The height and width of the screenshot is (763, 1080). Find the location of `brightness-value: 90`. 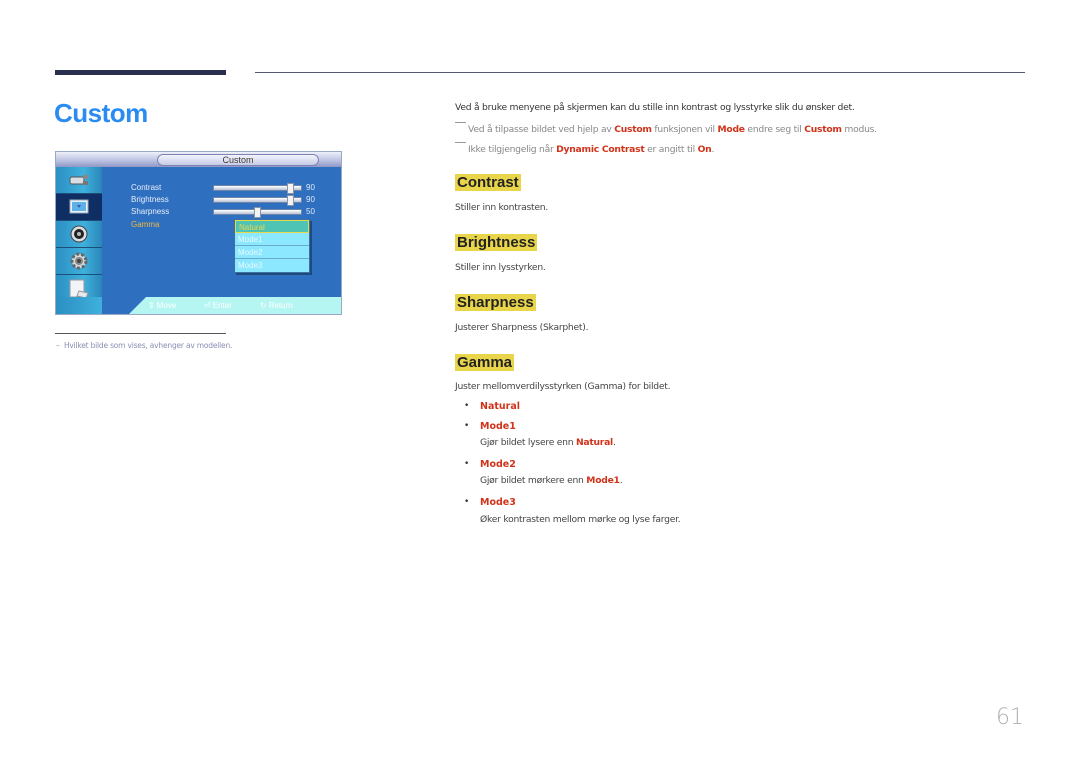

brightness-value: 90 is located at coordinates (310, 199).